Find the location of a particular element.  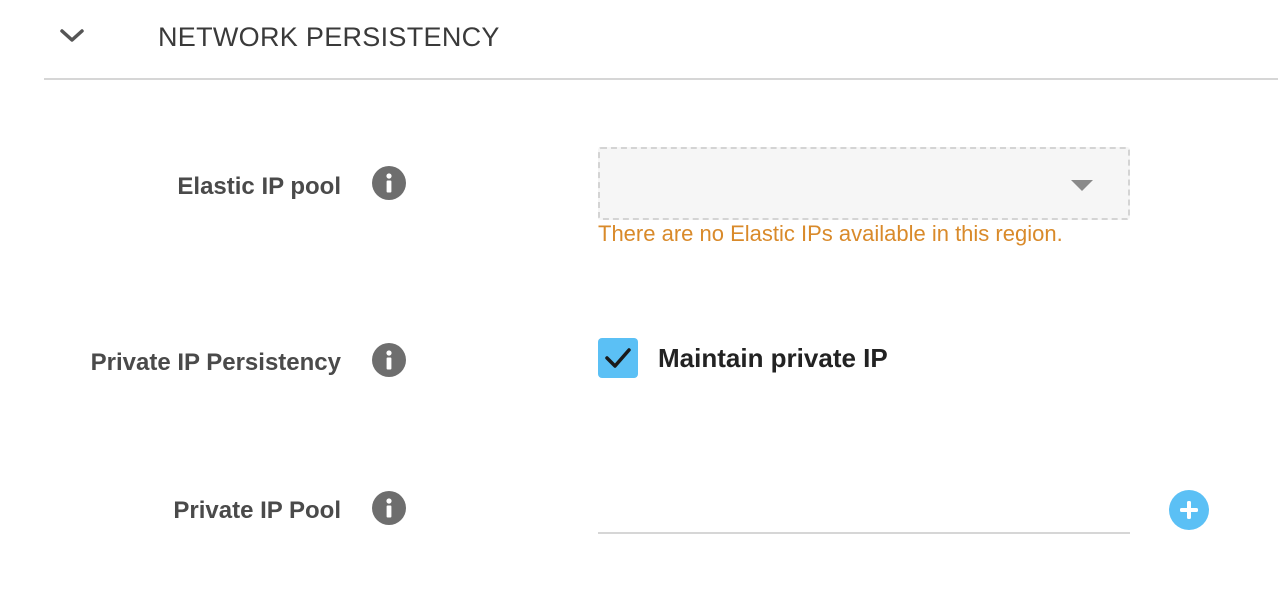

plus-icon is located at coordinates (1189, 510).